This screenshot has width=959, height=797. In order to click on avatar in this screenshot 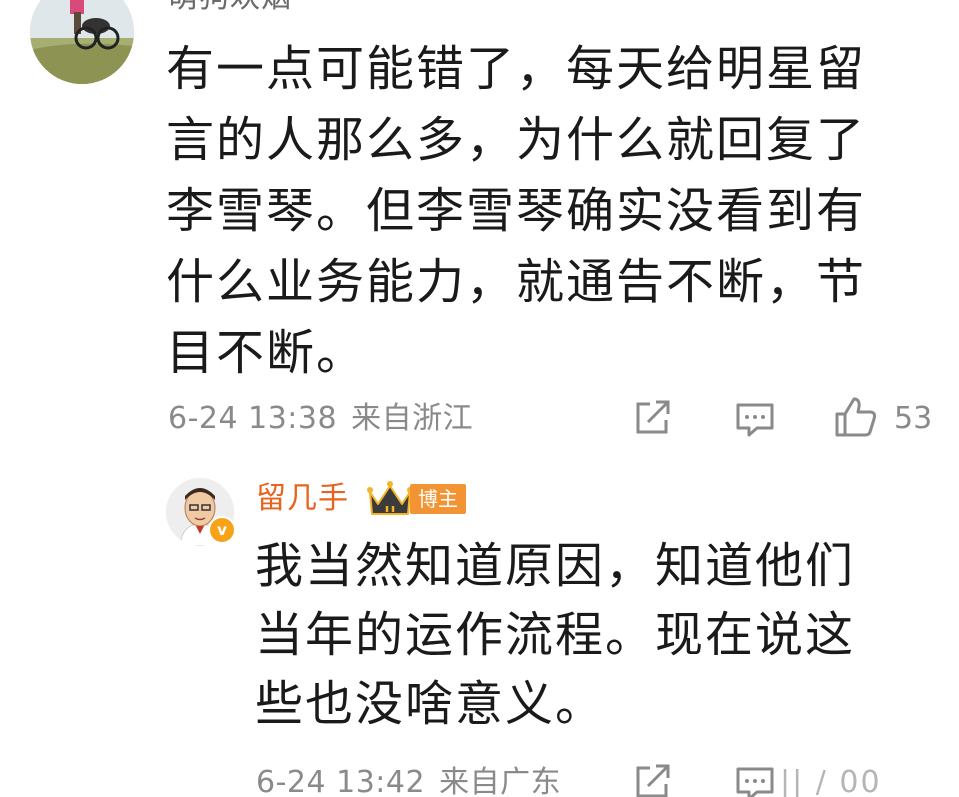, I will do `click(82, 42)`.